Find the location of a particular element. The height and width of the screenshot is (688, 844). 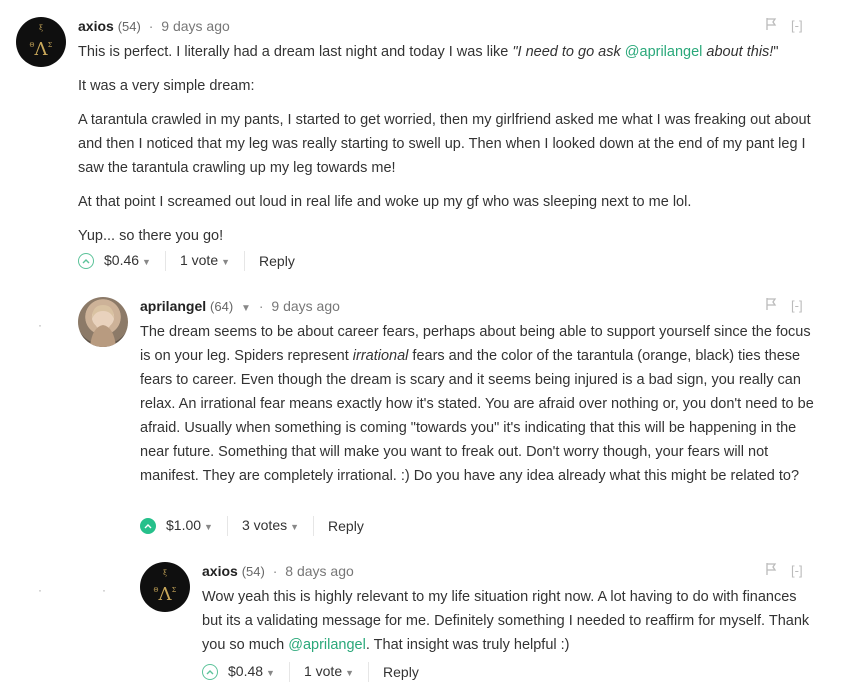

payout-value: $0.48 ▼ is located at coordinates (251, 672).